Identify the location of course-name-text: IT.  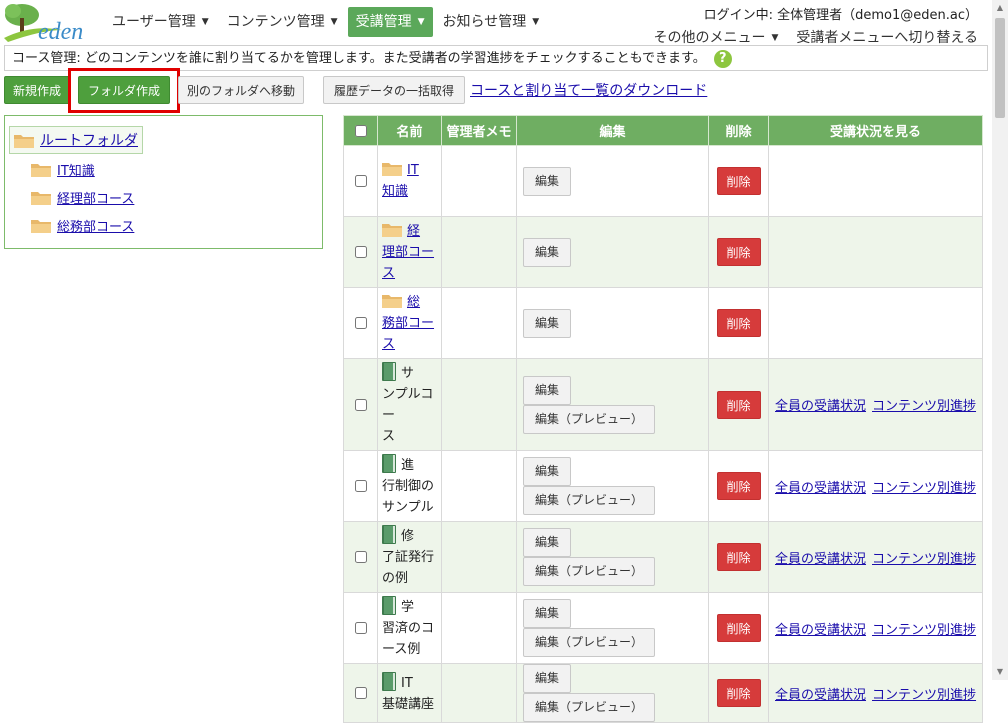
(407, 683).